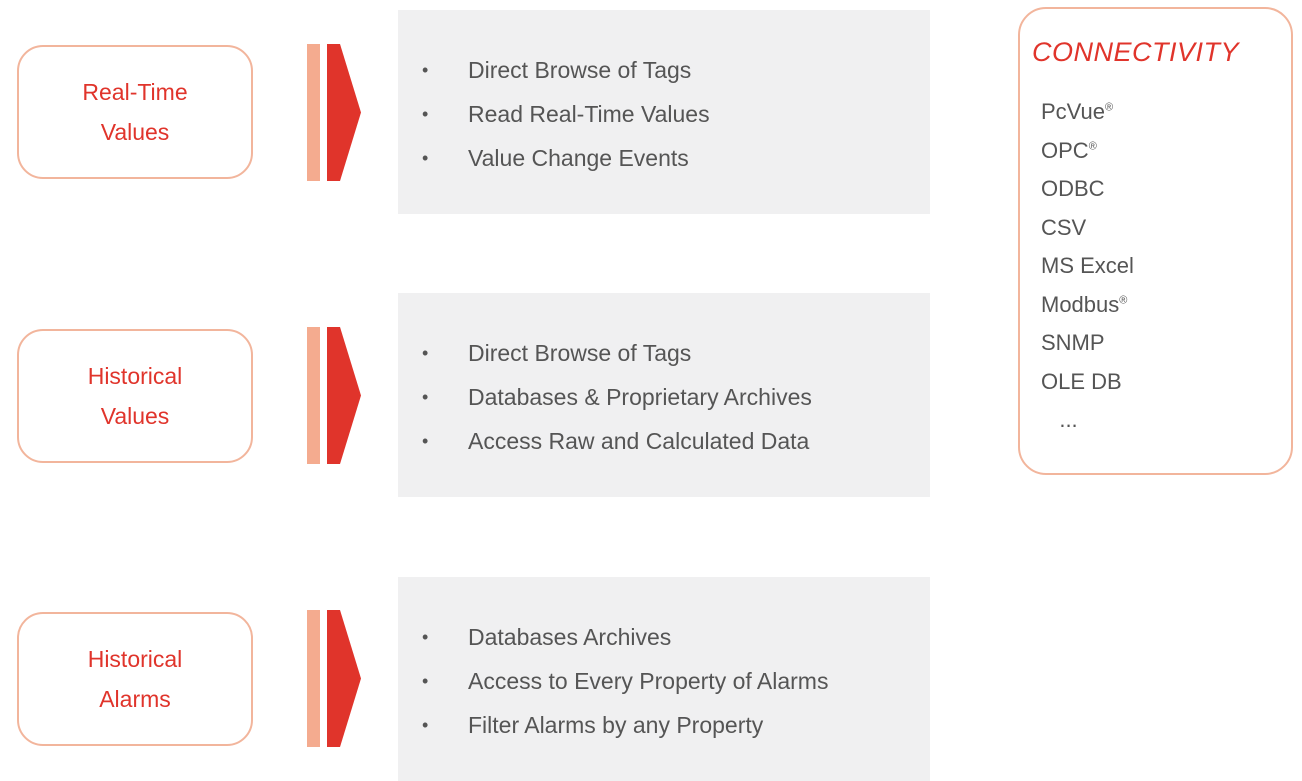  I want to click on connectivity-item: ODBC, so click(1087, 195).